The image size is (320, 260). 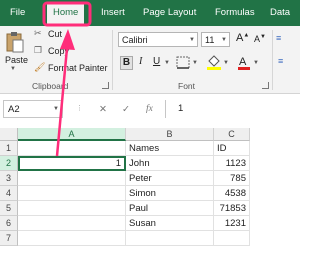 I want to click on column-header-a: A, so click(x=72, y=134).